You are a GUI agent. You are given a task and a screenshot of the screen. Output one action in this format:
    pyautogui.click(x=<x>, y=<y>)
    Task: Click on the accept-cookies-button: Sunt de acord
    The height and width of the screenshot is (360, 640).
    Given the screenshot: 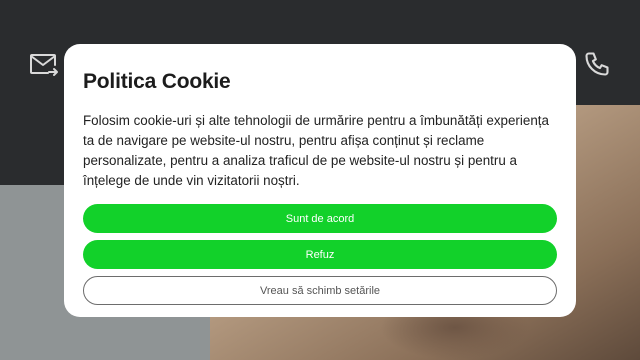 What is the action you would take?
    pyautogui.click(x=320, y=218)
    